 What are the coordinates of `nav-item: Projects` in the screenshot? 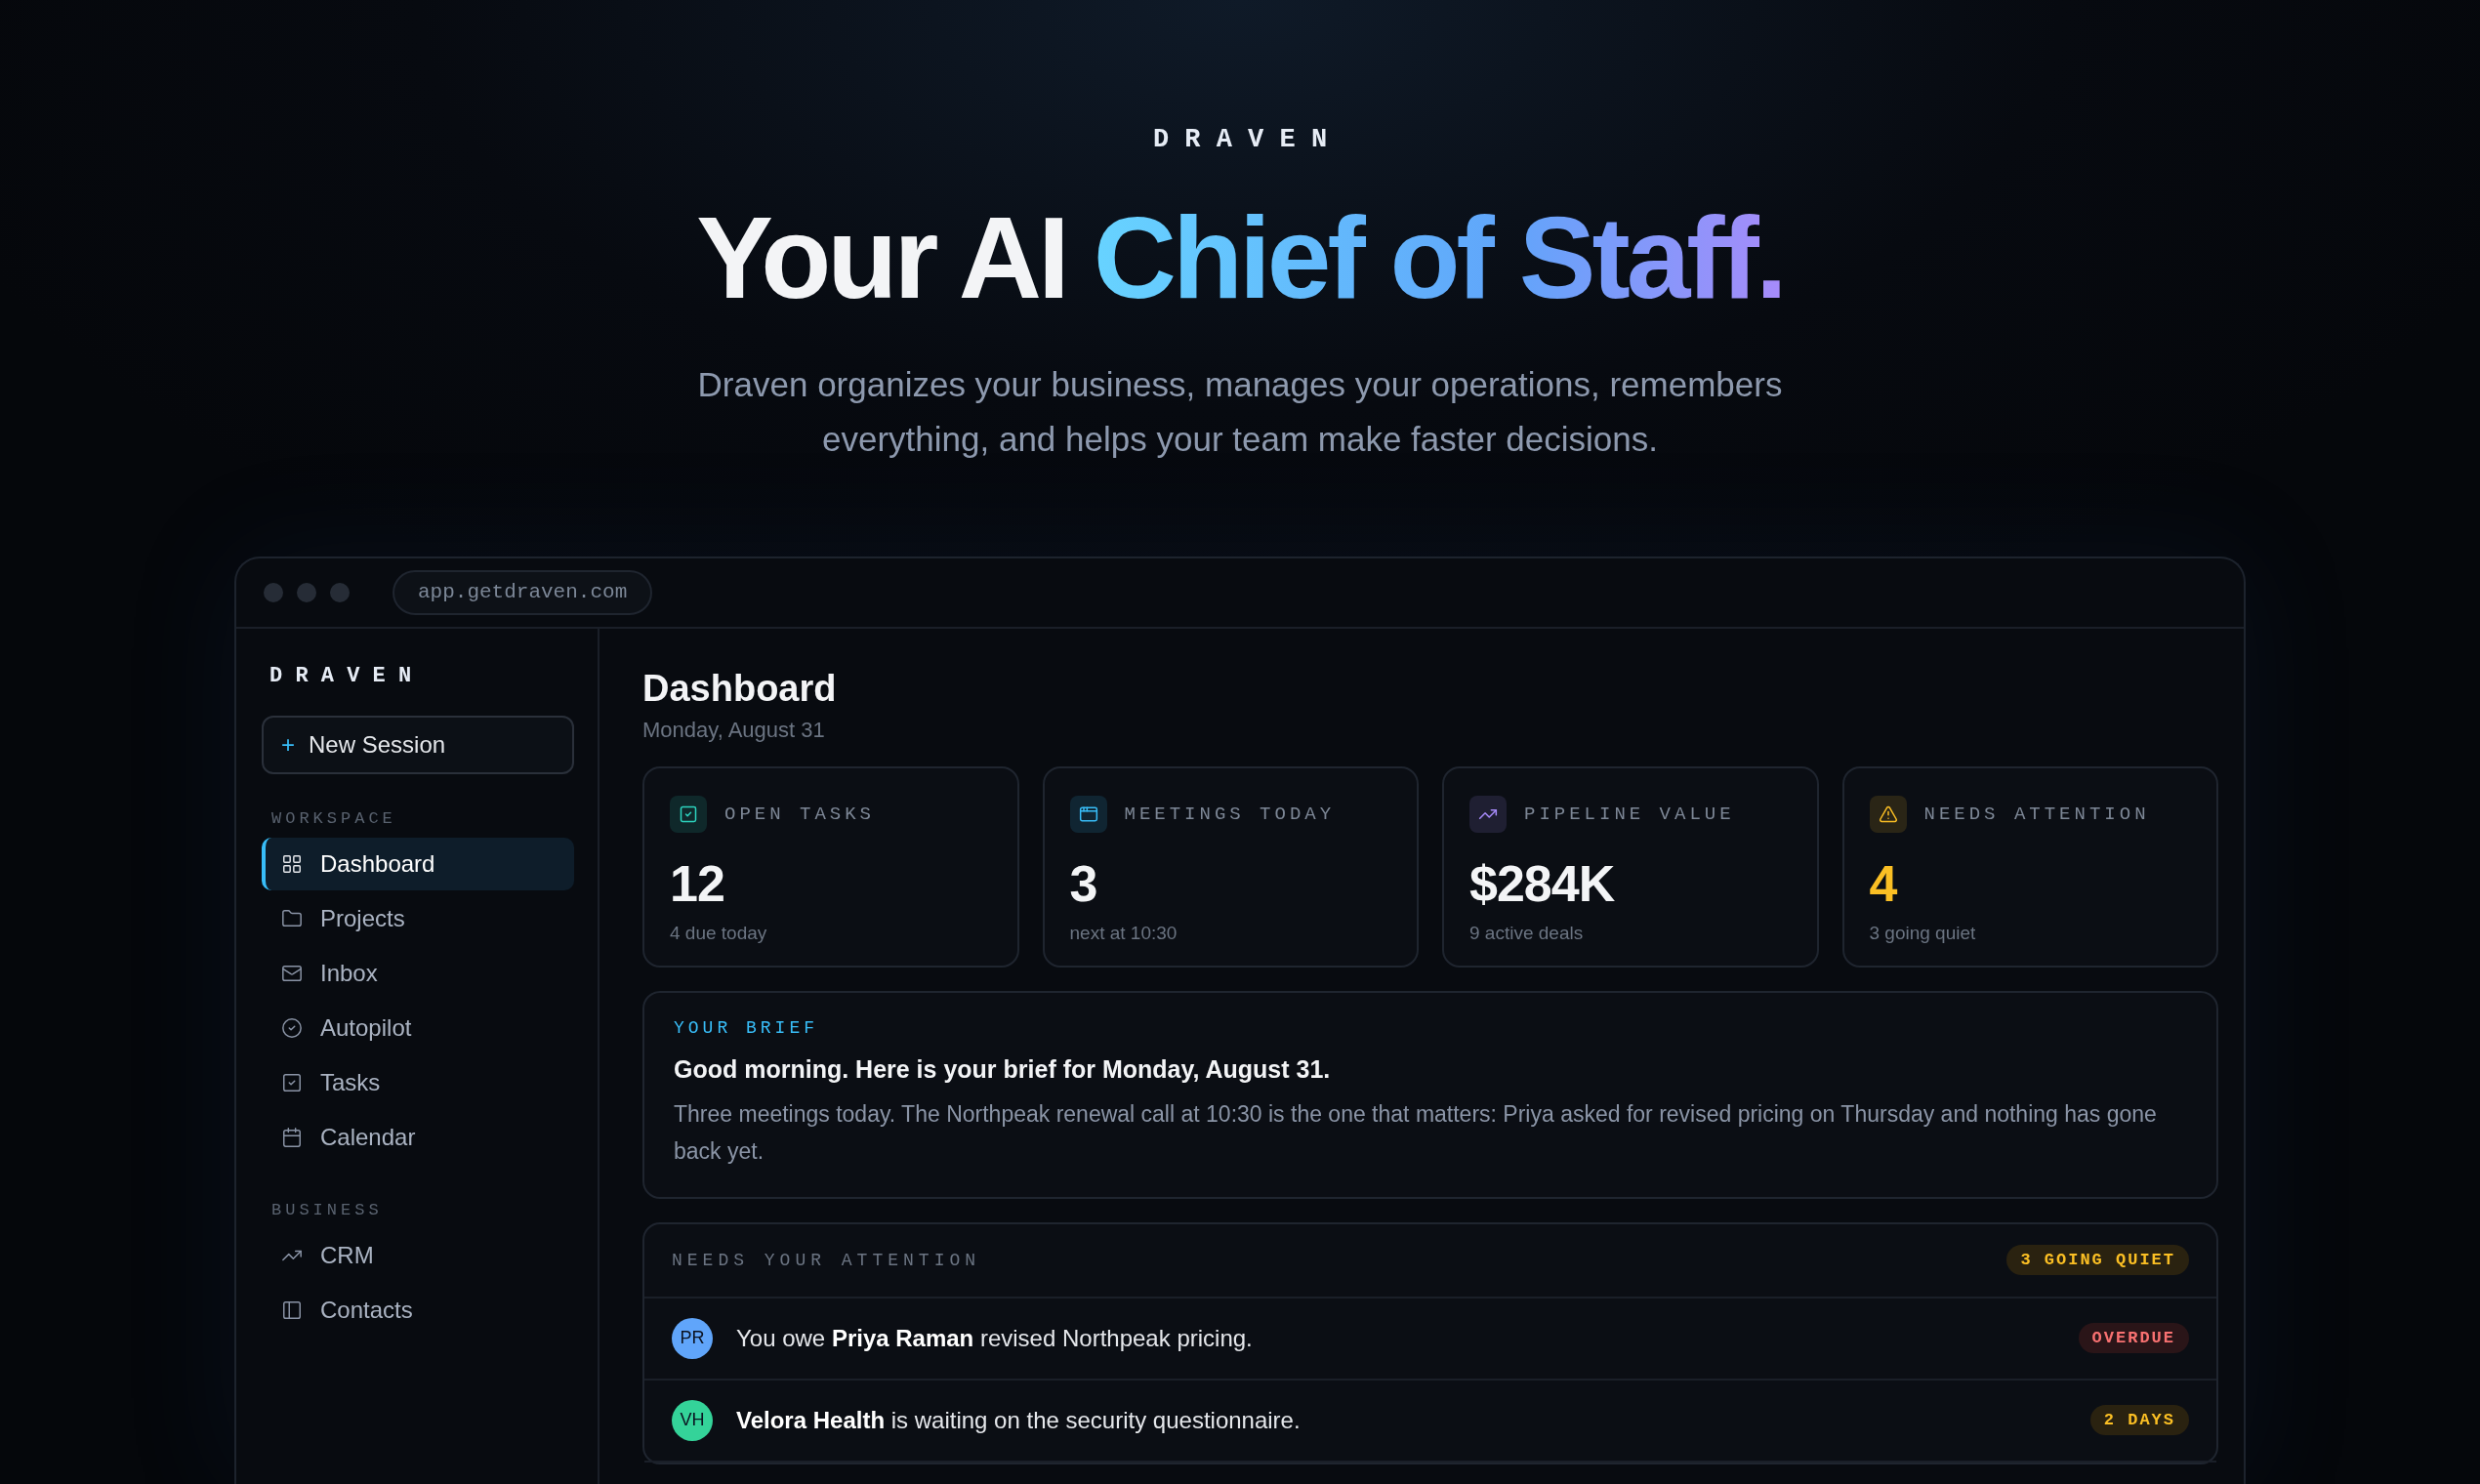 It's located at (418, 918).